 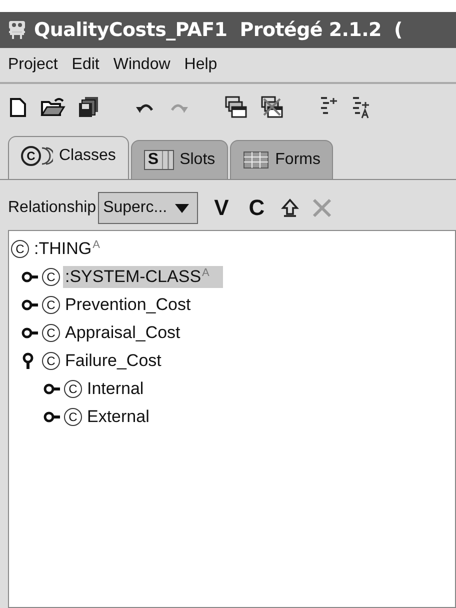 I want to click on new-file-icon, so click(x=18, y=107).